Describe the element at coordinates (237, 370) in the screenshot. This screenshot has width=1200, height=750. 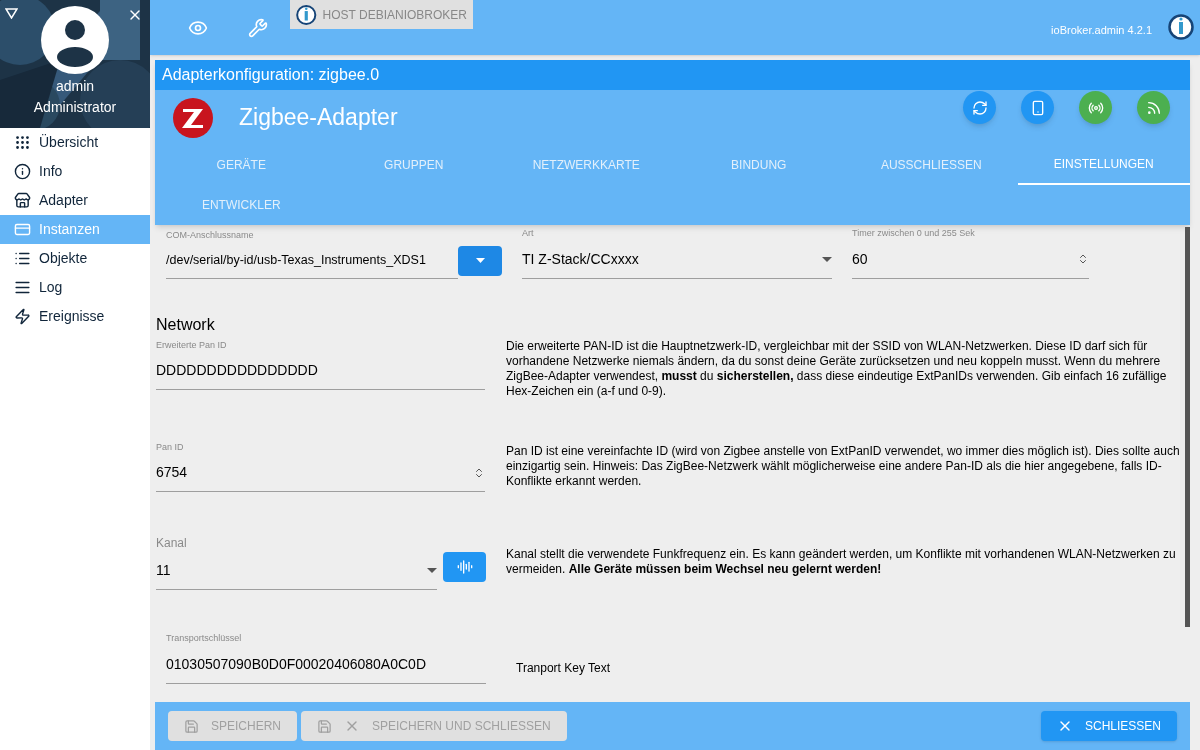
I see `field-value: DDDDDDDDDDDDDDDD` at that location.